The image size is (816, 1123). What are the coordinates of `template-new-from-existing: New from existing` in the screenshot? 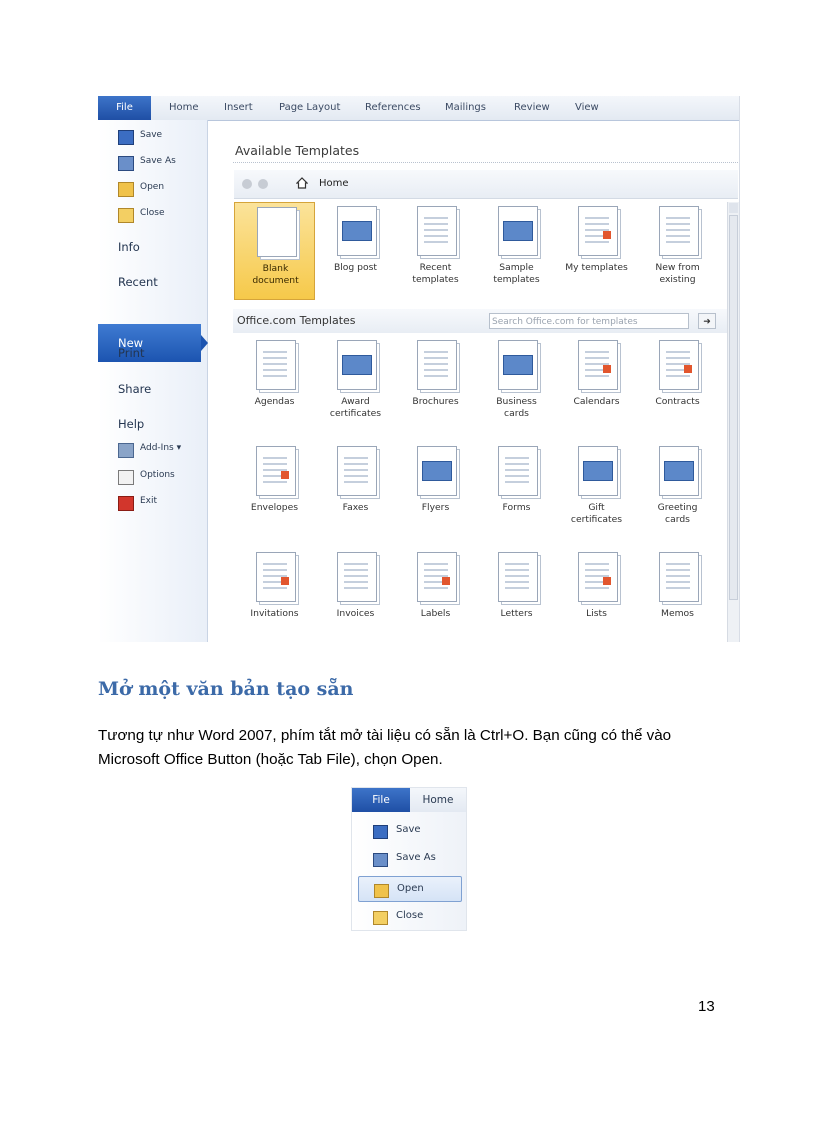 It's located at (677, 251).